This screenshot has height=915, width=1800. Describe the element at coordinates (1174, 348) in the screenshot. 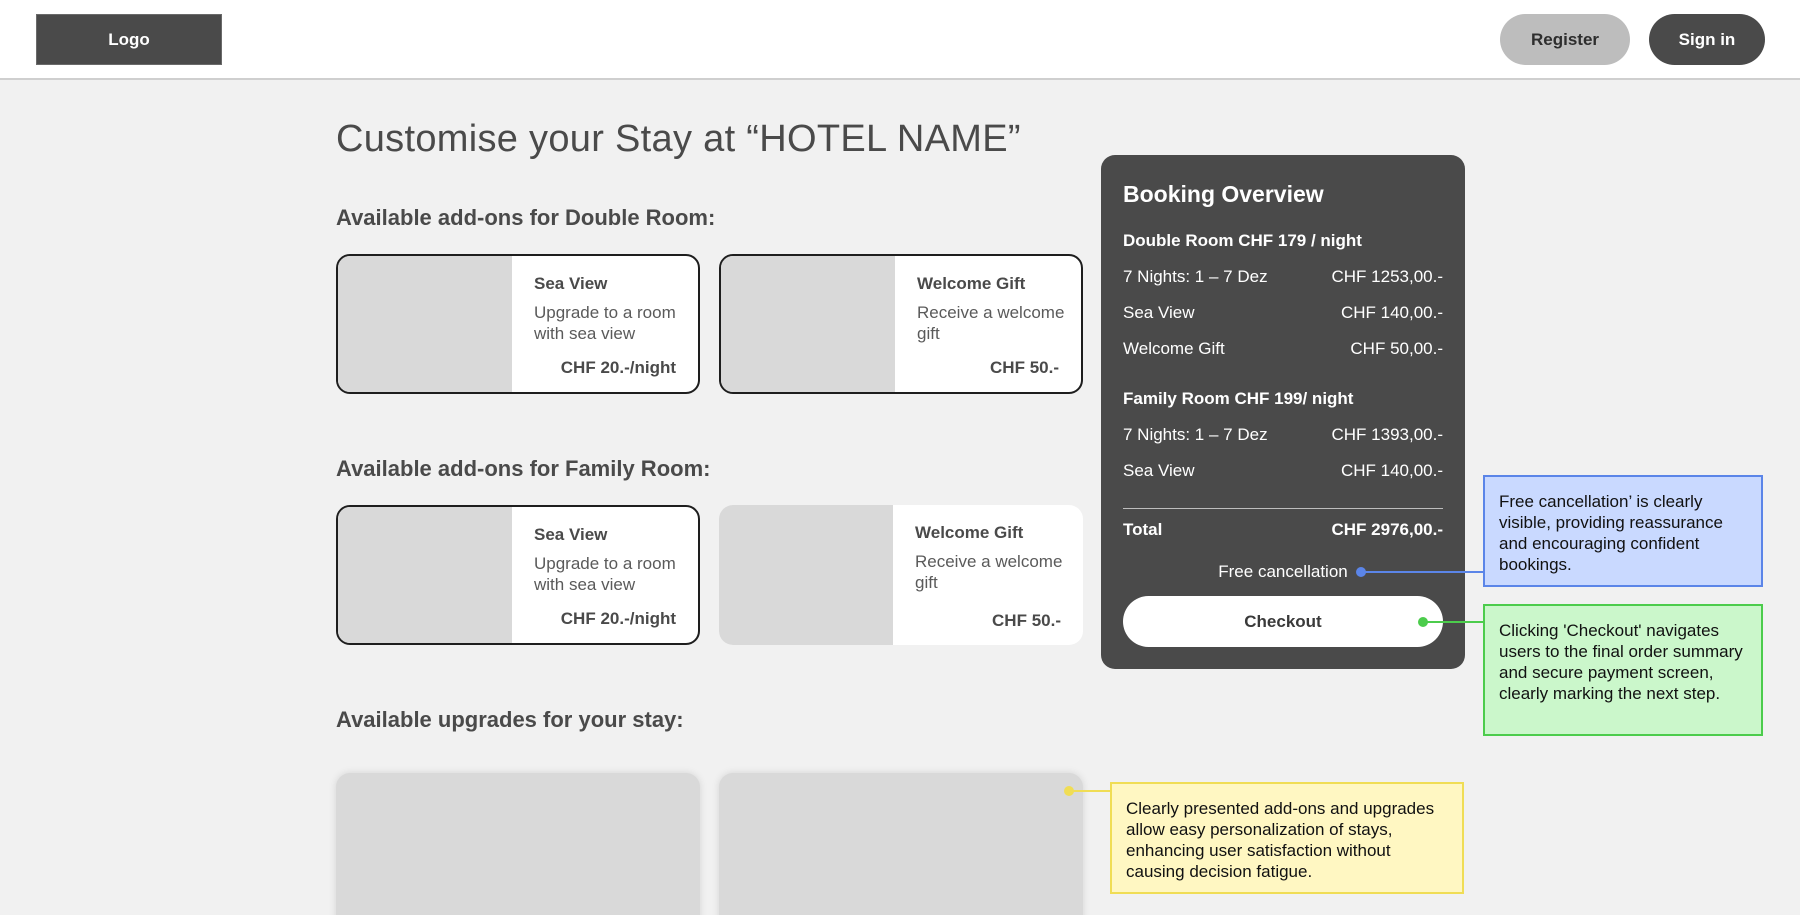

I see `row-label: Welcome Gift` at that location.